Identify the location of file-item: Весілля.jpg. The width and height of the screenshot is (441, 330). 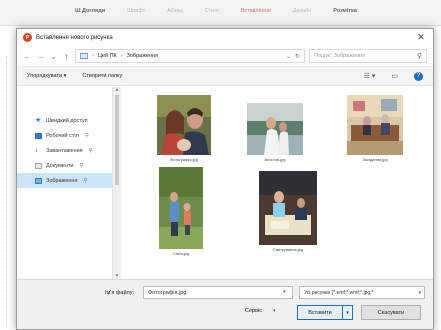
(275, 132).